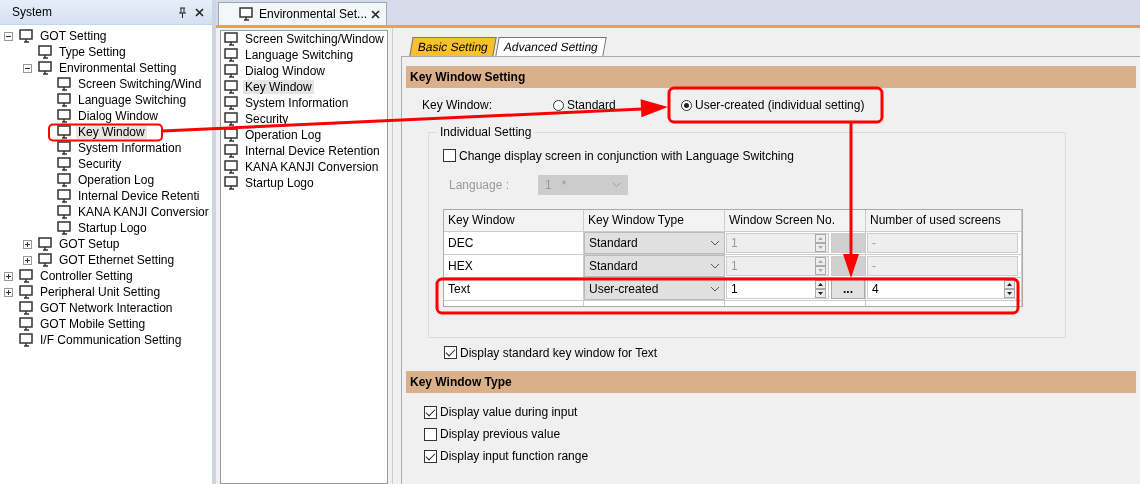 This screenshot has width=1140, height=484. What do you see at coordinates (278, 87) in the screenshot?
I see `list-item: Key Window` at bounding box center [278, 87].